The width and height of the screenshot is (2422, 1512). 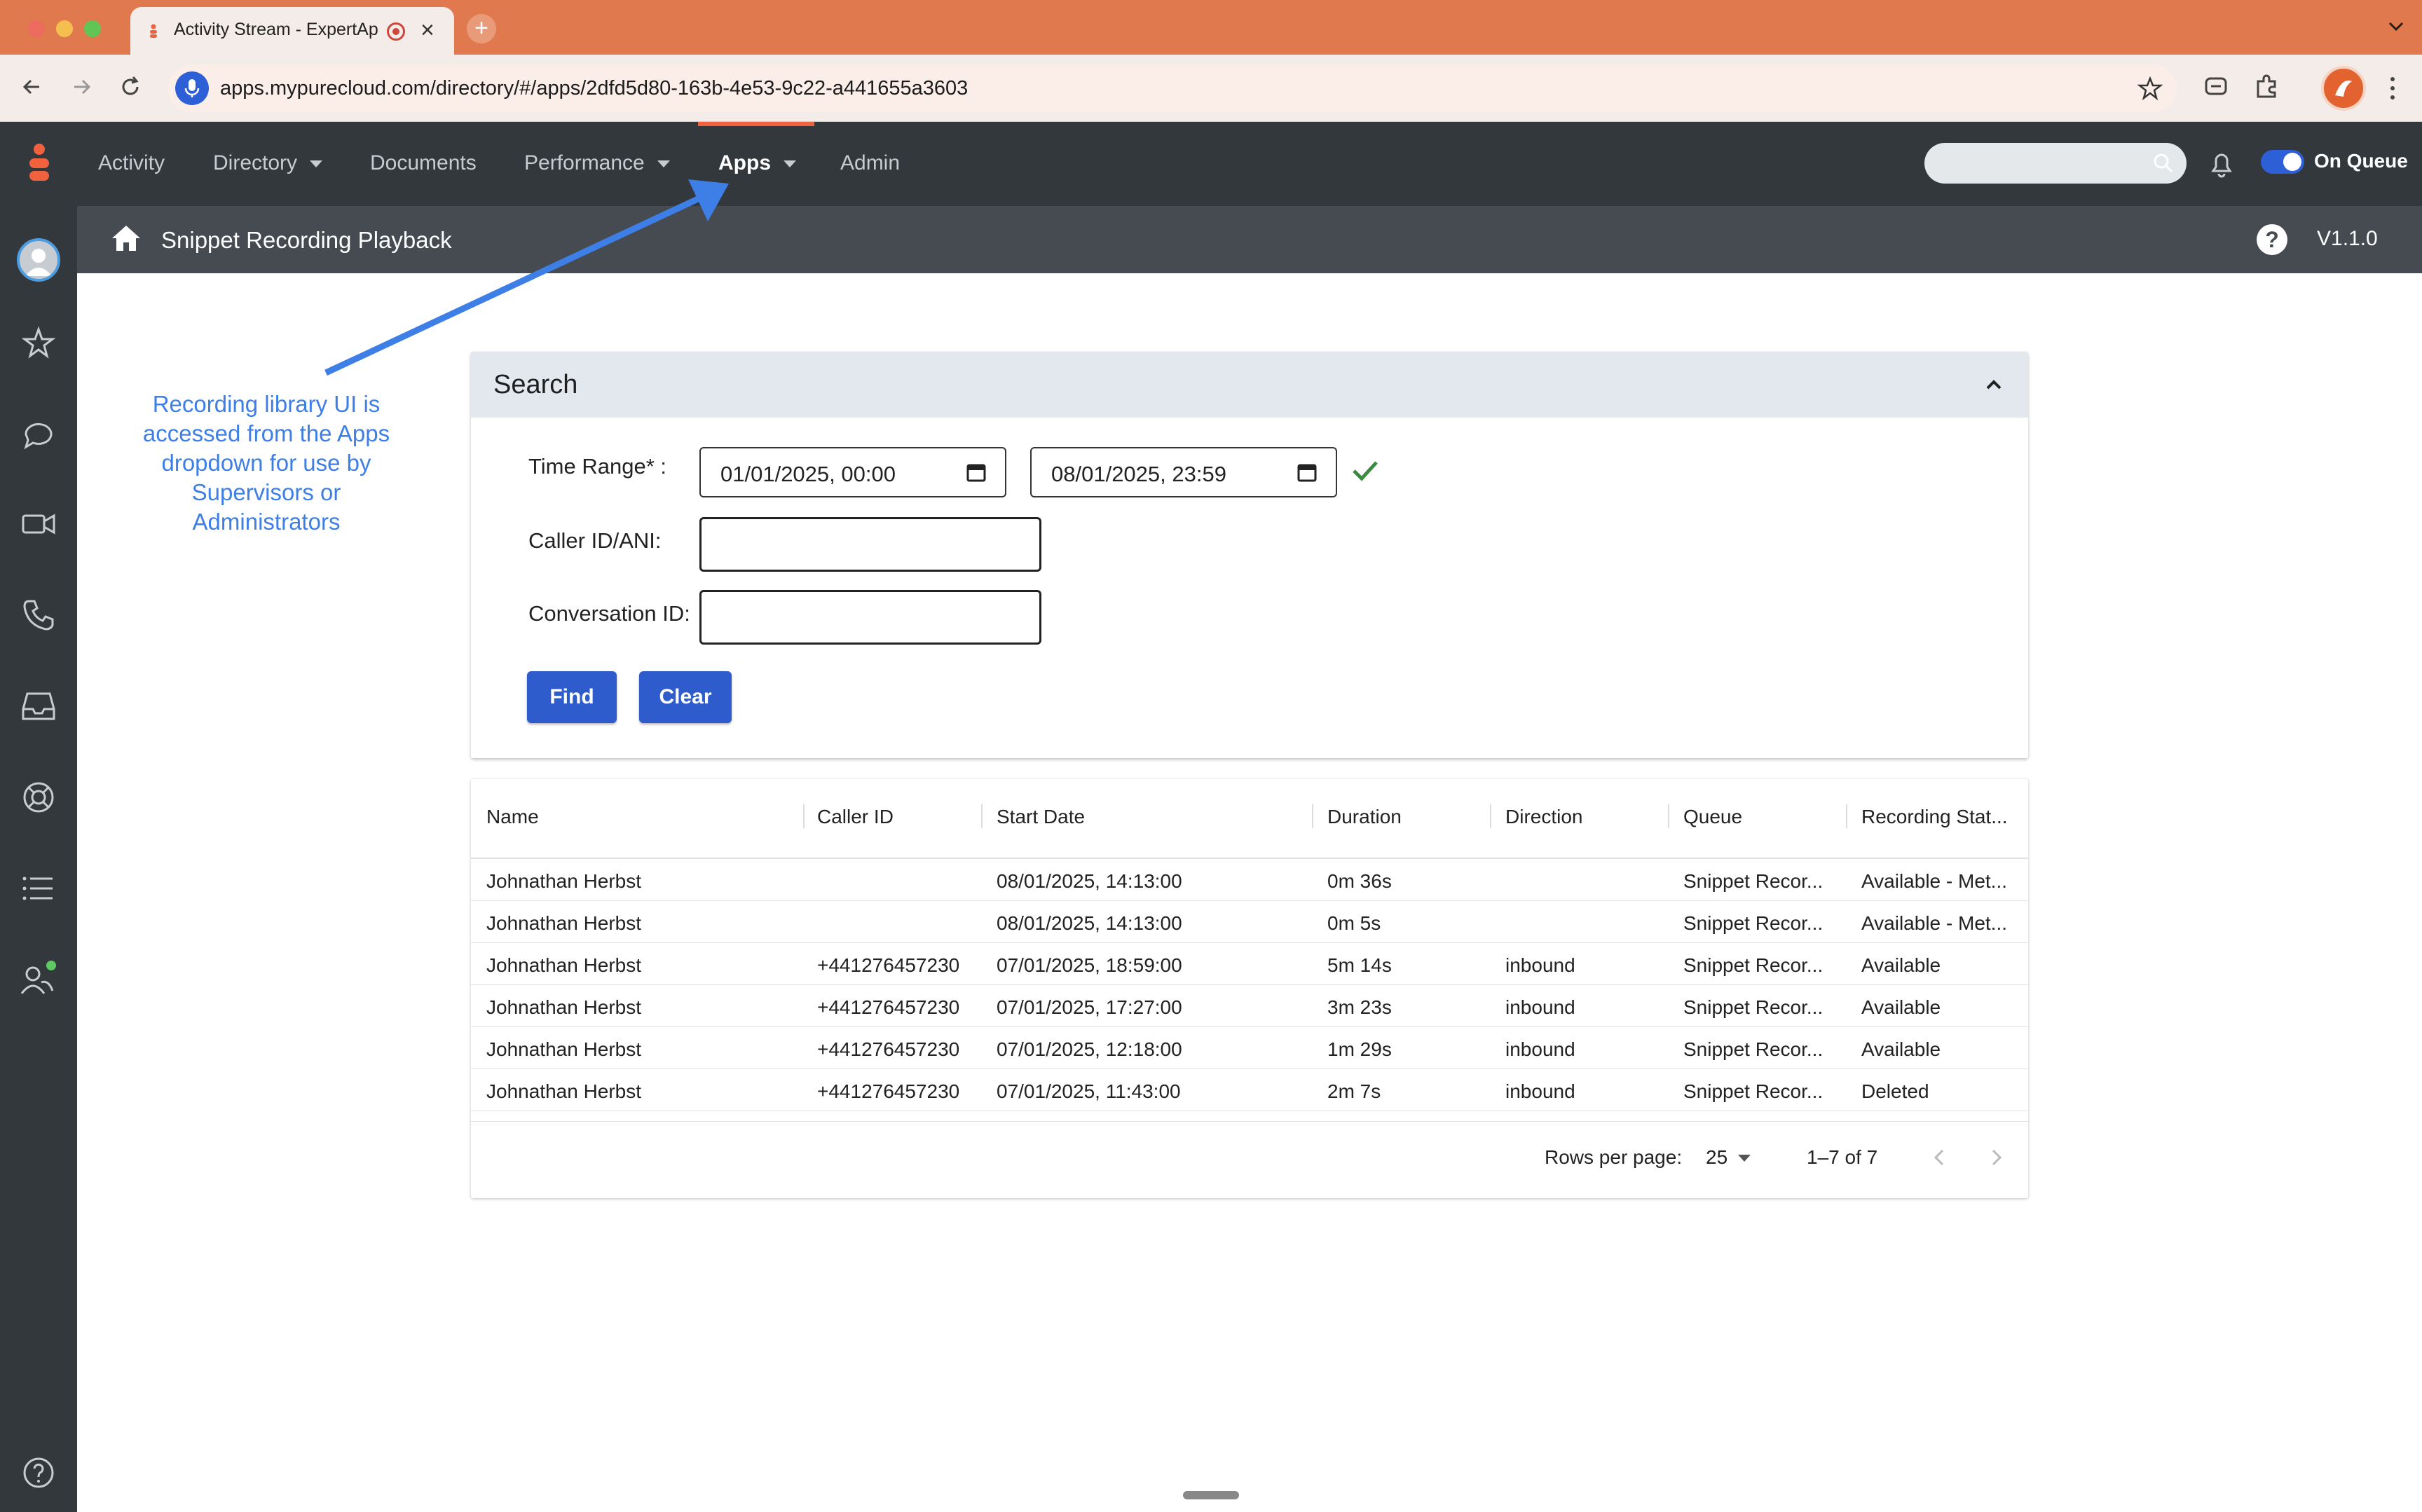 I want to click on cell-duration: 5m 14s, so click(x=1359, y=965).